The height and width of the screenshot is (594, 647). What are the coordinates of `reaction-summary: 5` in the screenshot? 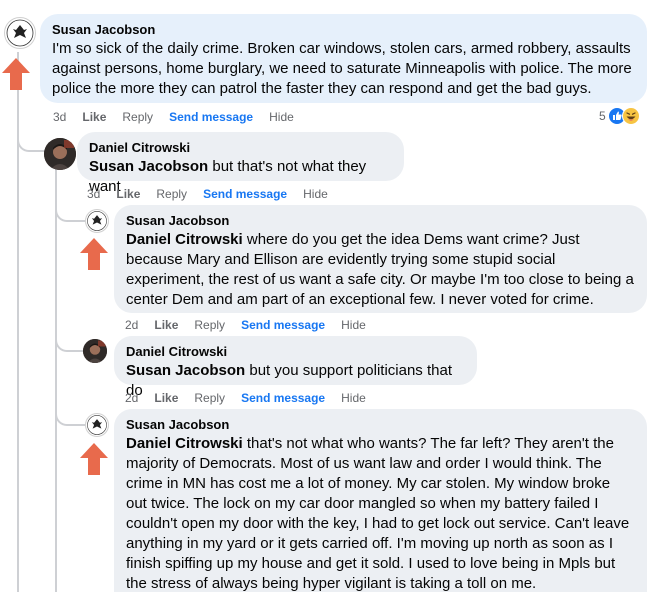 It's located at (619, 116).